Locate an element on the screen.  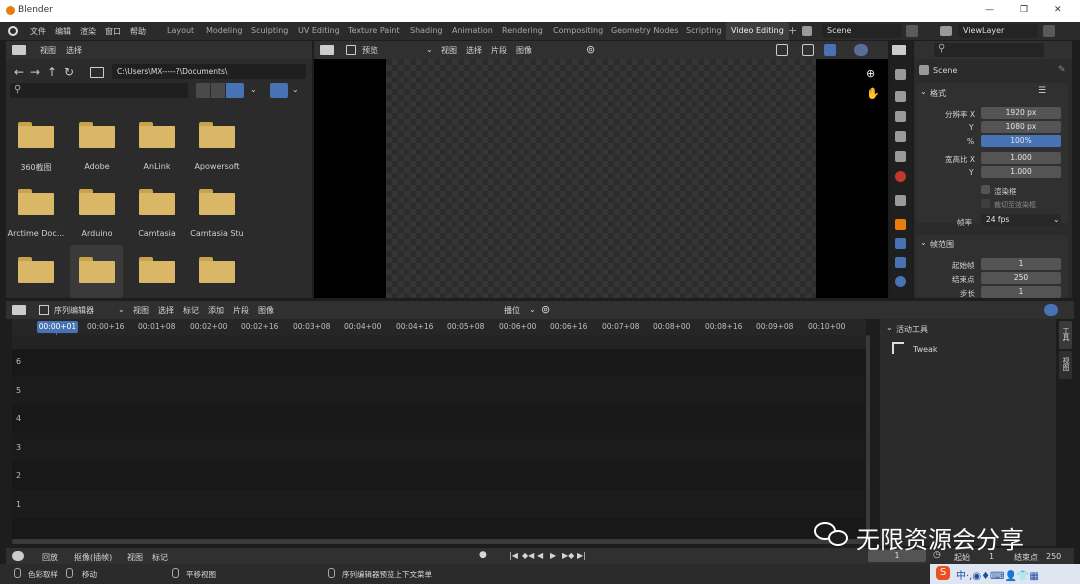
view-type-icon is located at coordinates (351, 50).